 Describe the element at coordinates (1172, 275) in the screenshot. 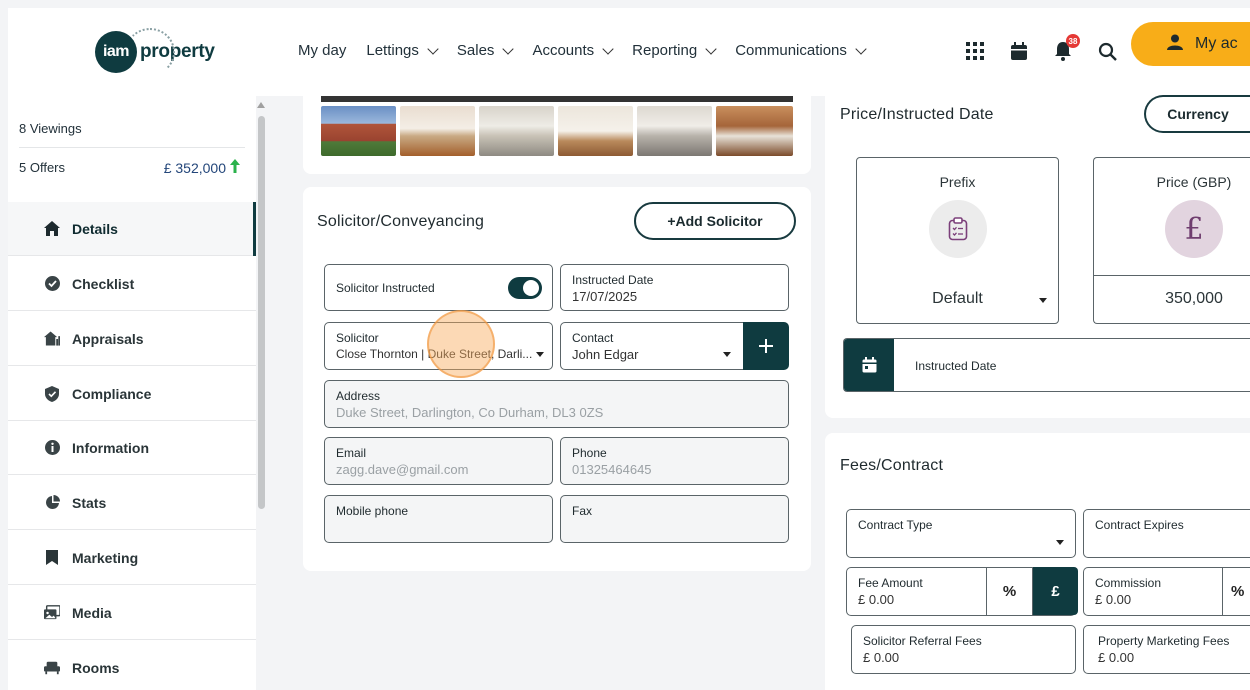

I see `divider` at that location.